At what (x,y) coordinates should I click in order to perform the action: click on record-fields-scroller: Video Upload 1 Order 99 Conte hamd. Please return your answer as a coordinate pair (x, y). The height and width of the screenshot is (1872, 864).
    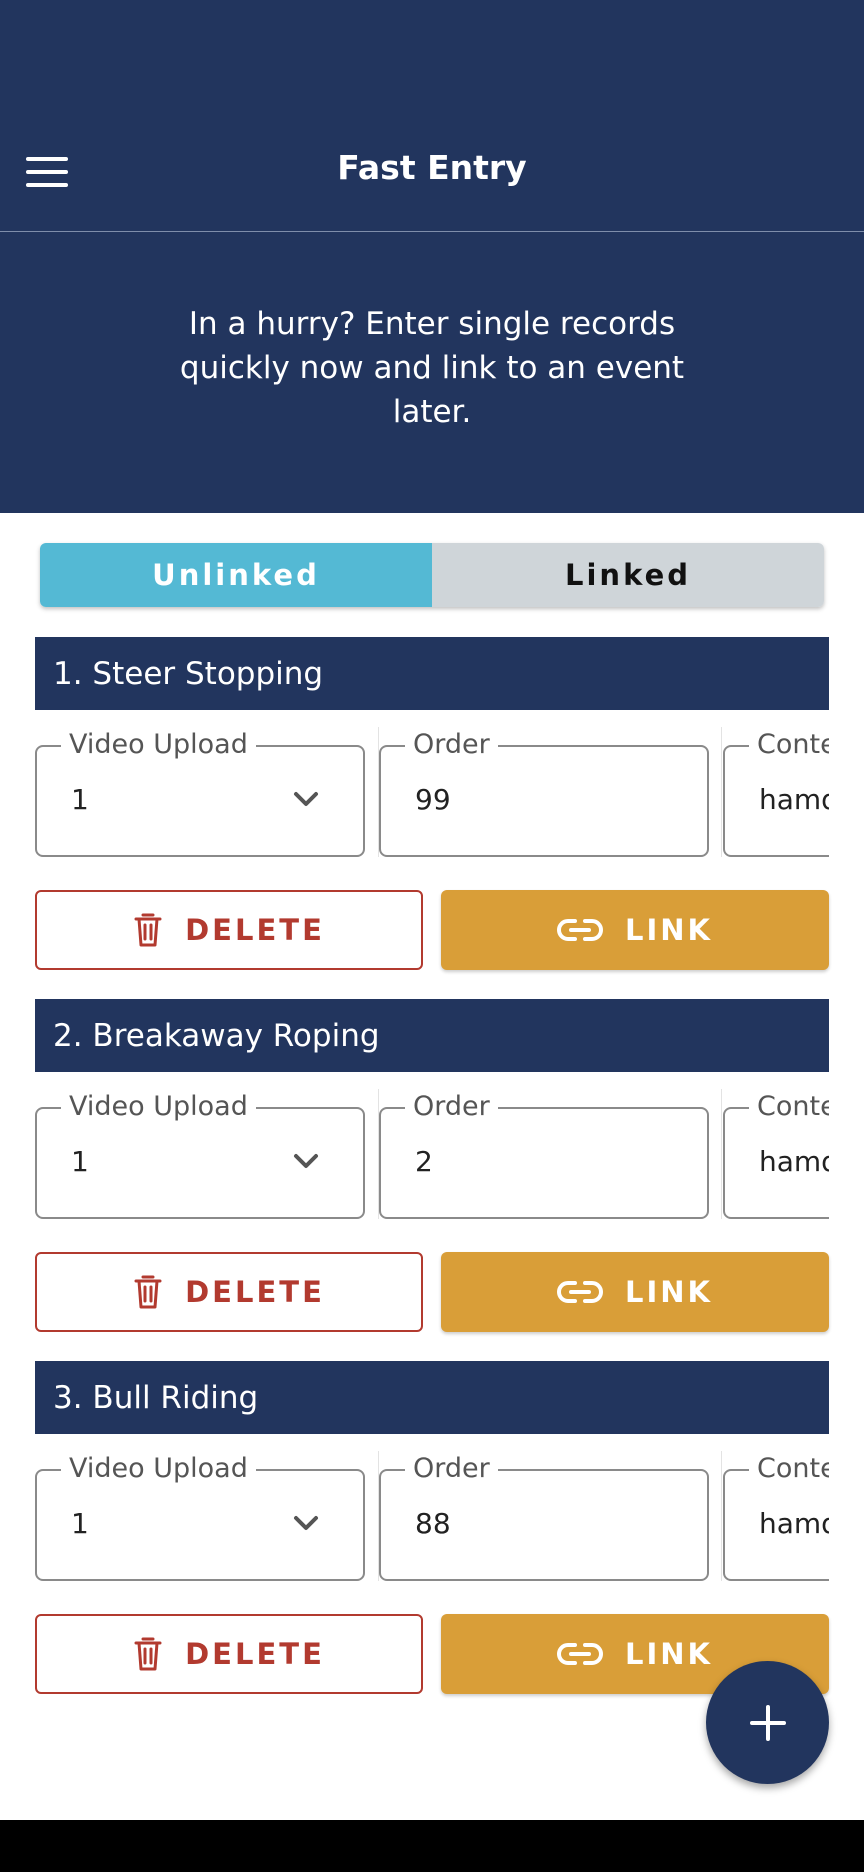
    Looking at the image, I should click on (432, 792).